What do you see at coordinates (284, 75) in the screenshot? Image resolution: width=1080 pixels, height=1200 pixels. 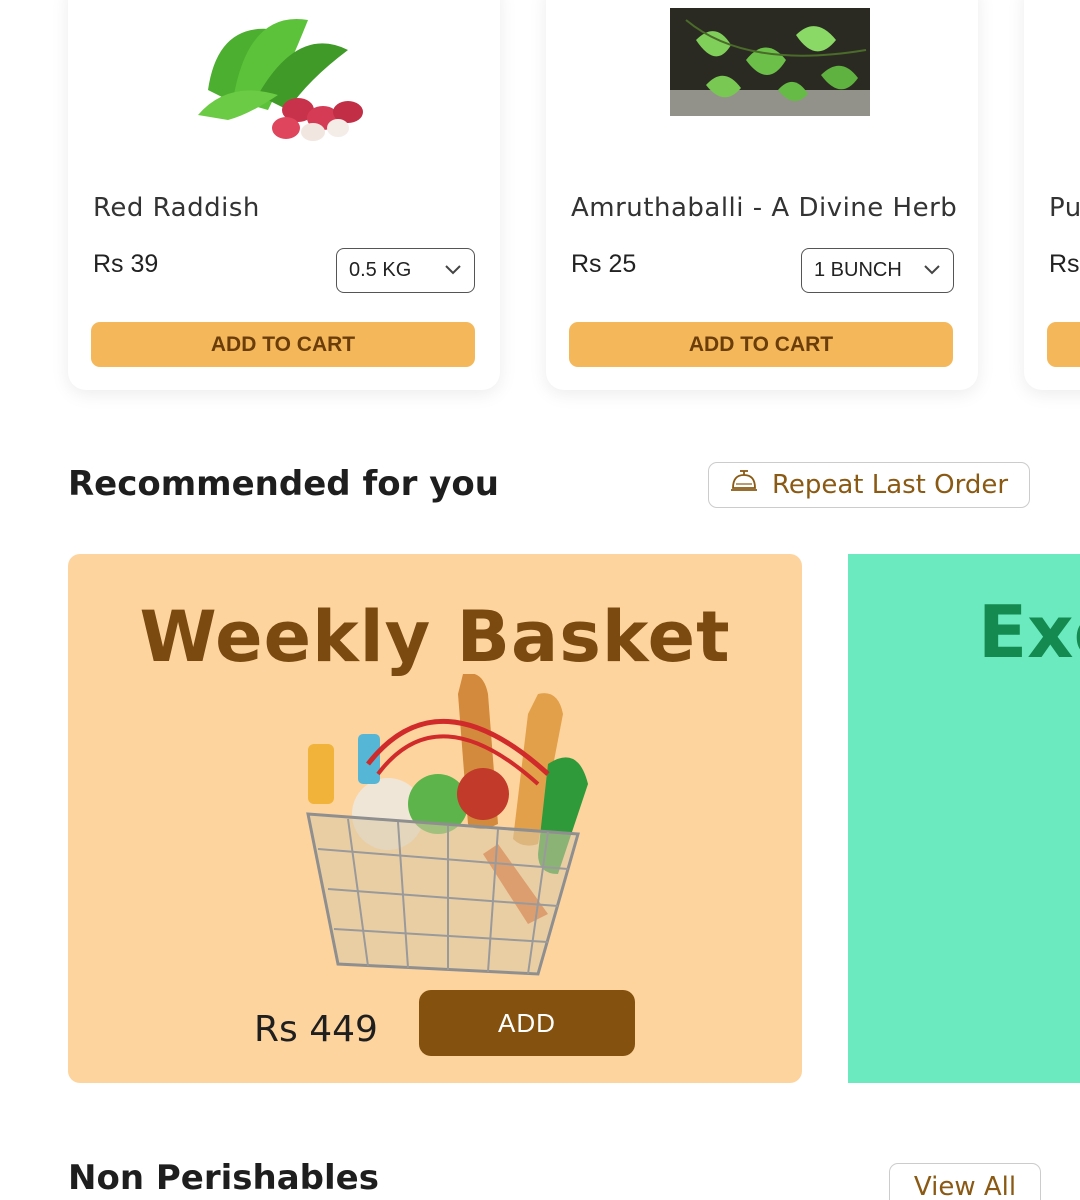 I see `red-radish-image` at bounding box center [284, 75].